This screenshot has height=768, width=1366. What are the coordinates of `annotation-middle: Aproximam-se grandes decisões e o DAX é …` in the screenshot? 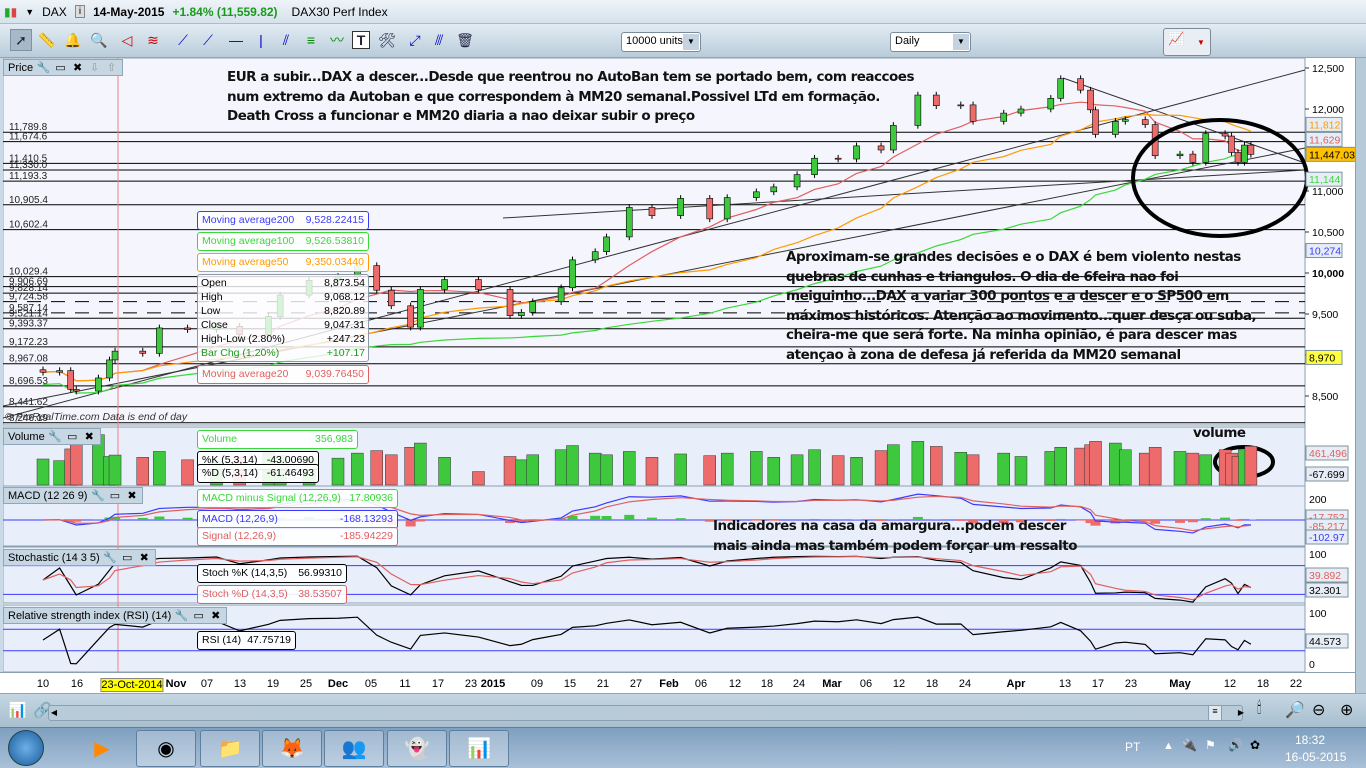 It's located at (1025, 306).